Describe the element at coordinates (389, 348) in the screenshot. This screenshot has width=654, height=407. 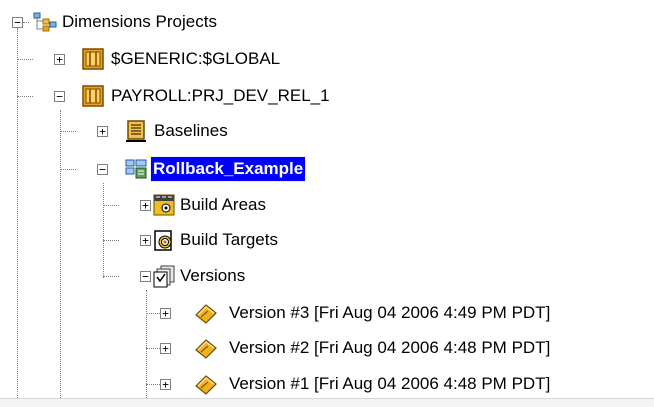
I see `tree-item-version-2: Version #2 [Fri Aug 04 2006 4:48 PM PDT]` at that location.